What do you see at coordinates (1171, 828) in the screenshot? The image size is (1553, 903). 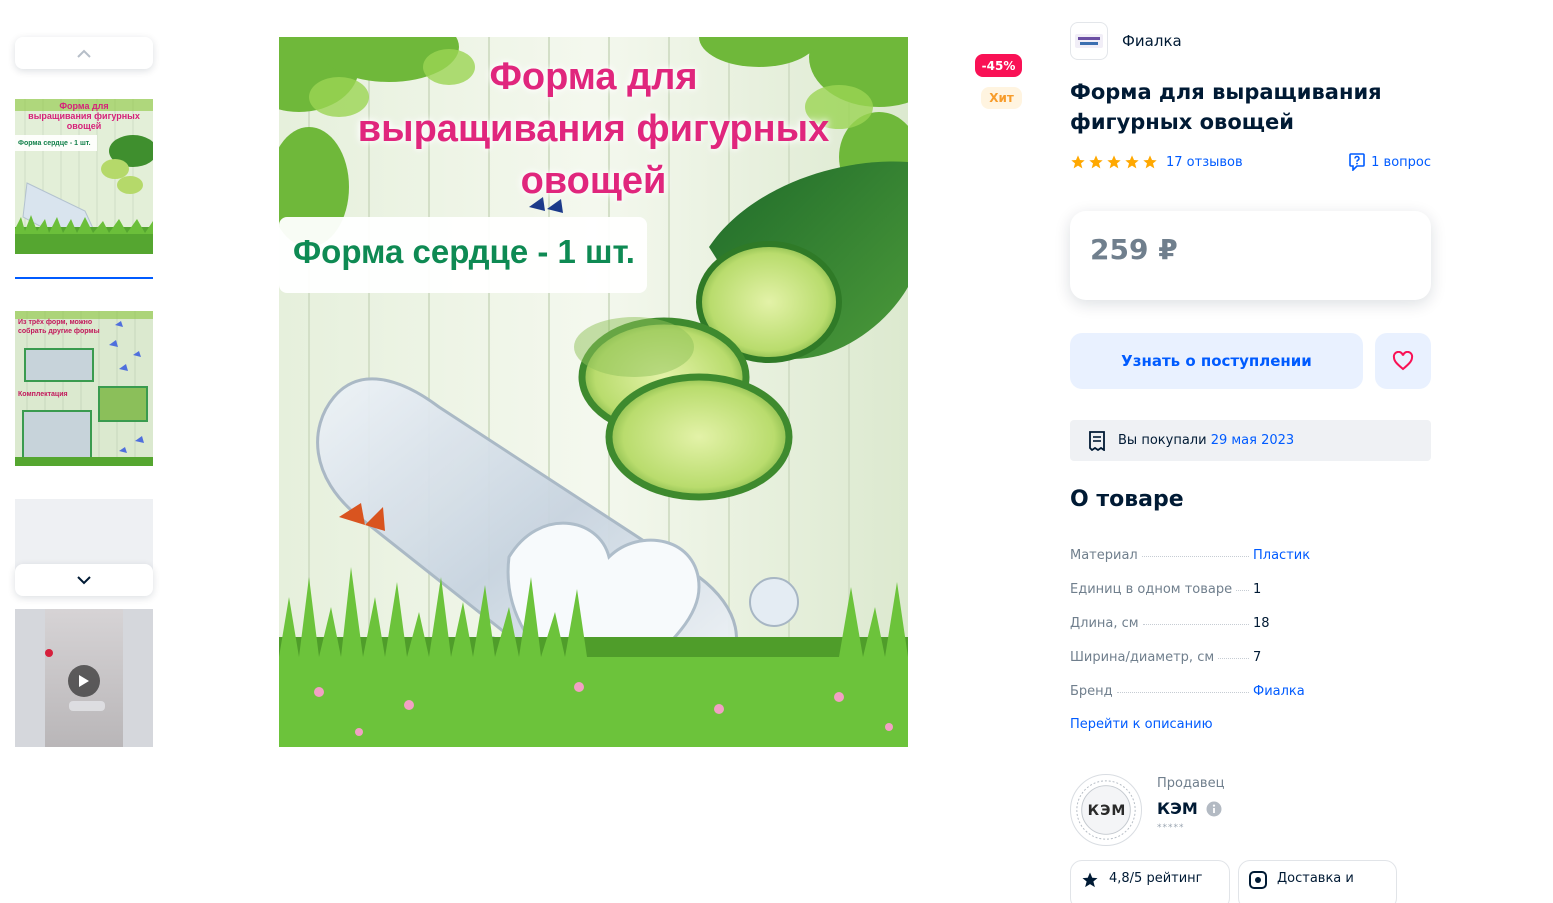 I see `seller-rating-placeholder: *****` at bounding box center [1171, 828].